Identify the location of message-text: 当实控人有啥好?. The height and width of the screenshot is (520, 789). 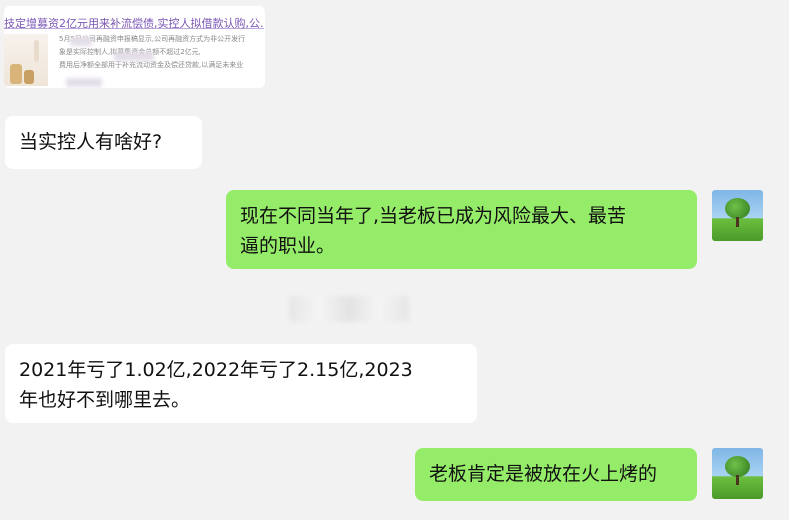
(91, 142).